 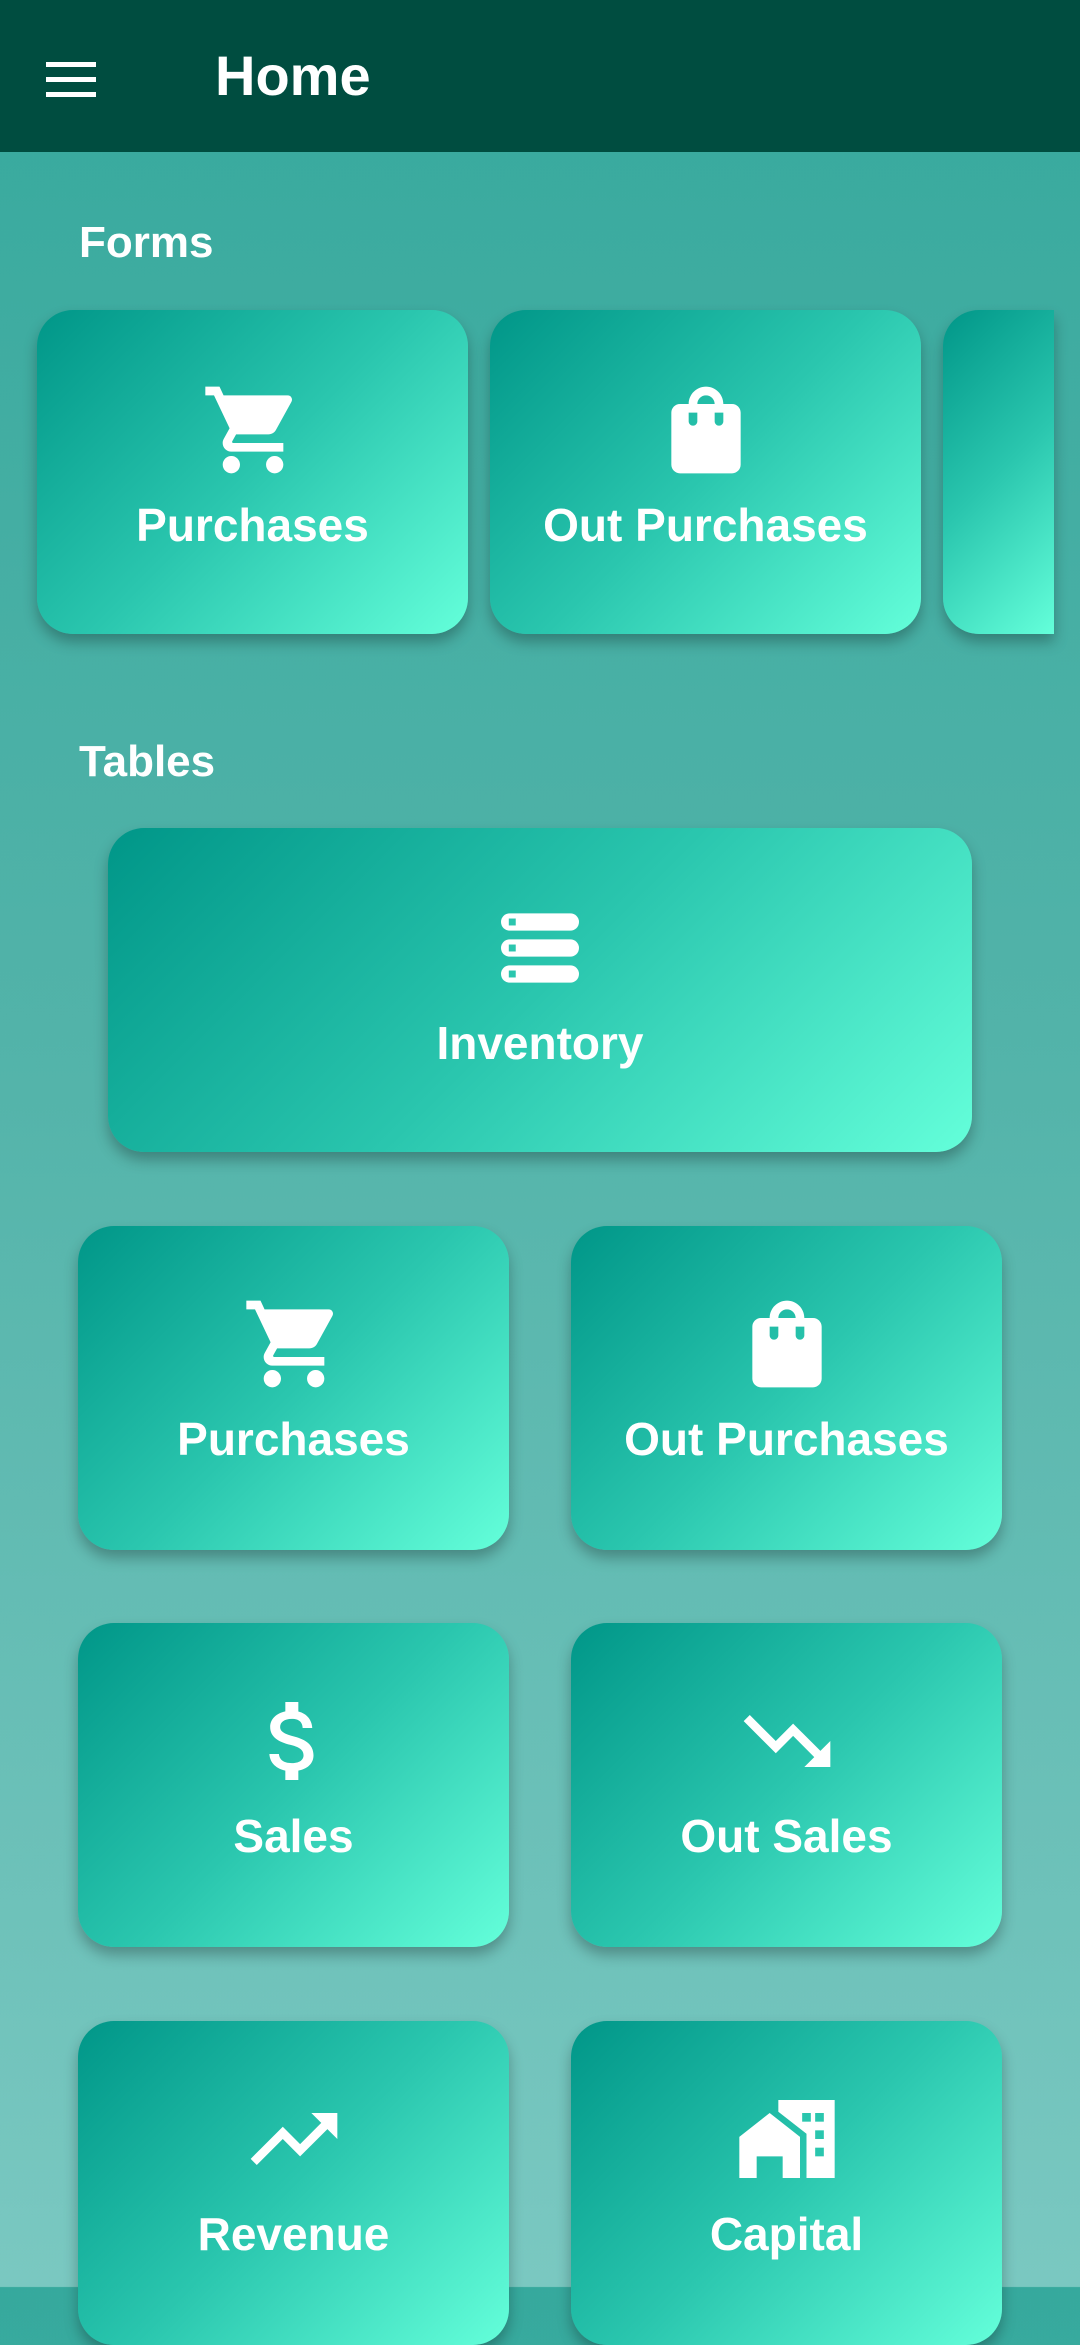 I want to click on table-card-purchases: Purchases, so click(x=293, y=1388).